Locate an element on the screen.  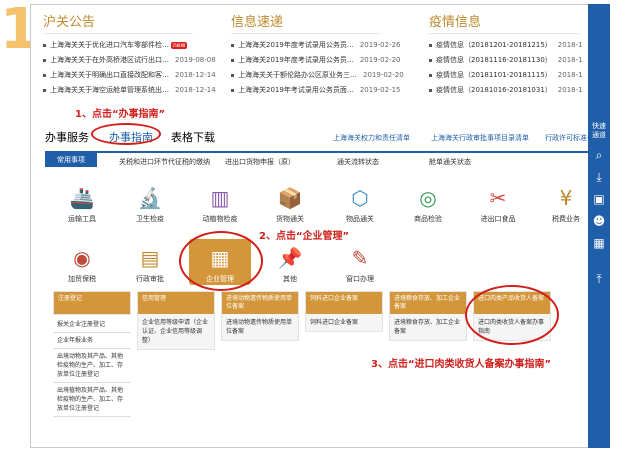
top-link: 上海海关行政审批事项目录清单 is located at coordinates (480, 138).